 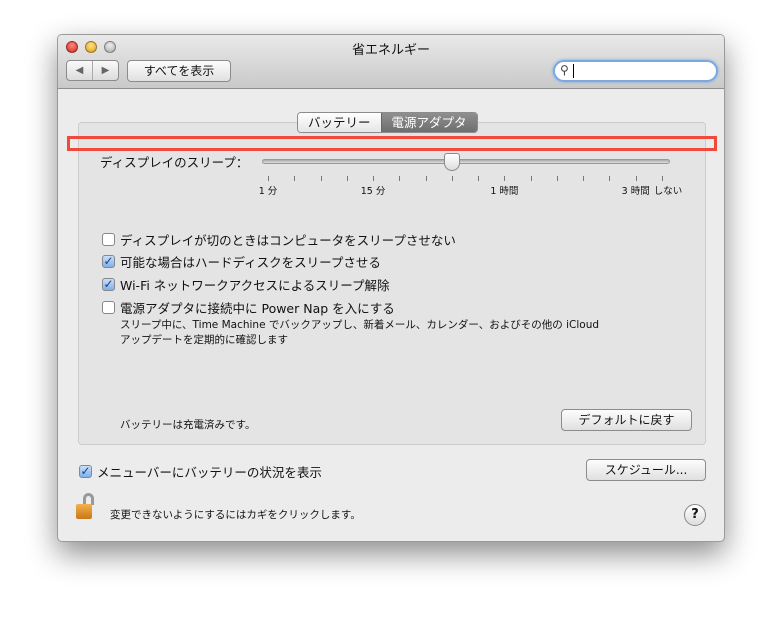 I want to click on lock-text: 変更できないようにするにはカギをクリックします。, so click(x=235, y=515).